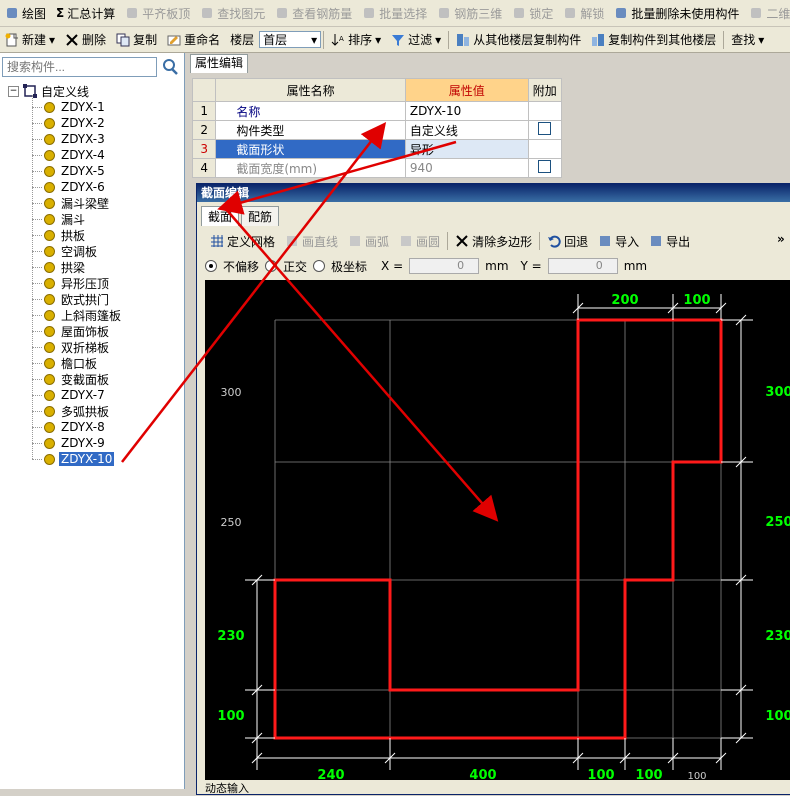  Describe the element at coordinates (653, 40) in the screenshot. I see `copy-to-floor-button: 复制构件到其他楼层` at that location.